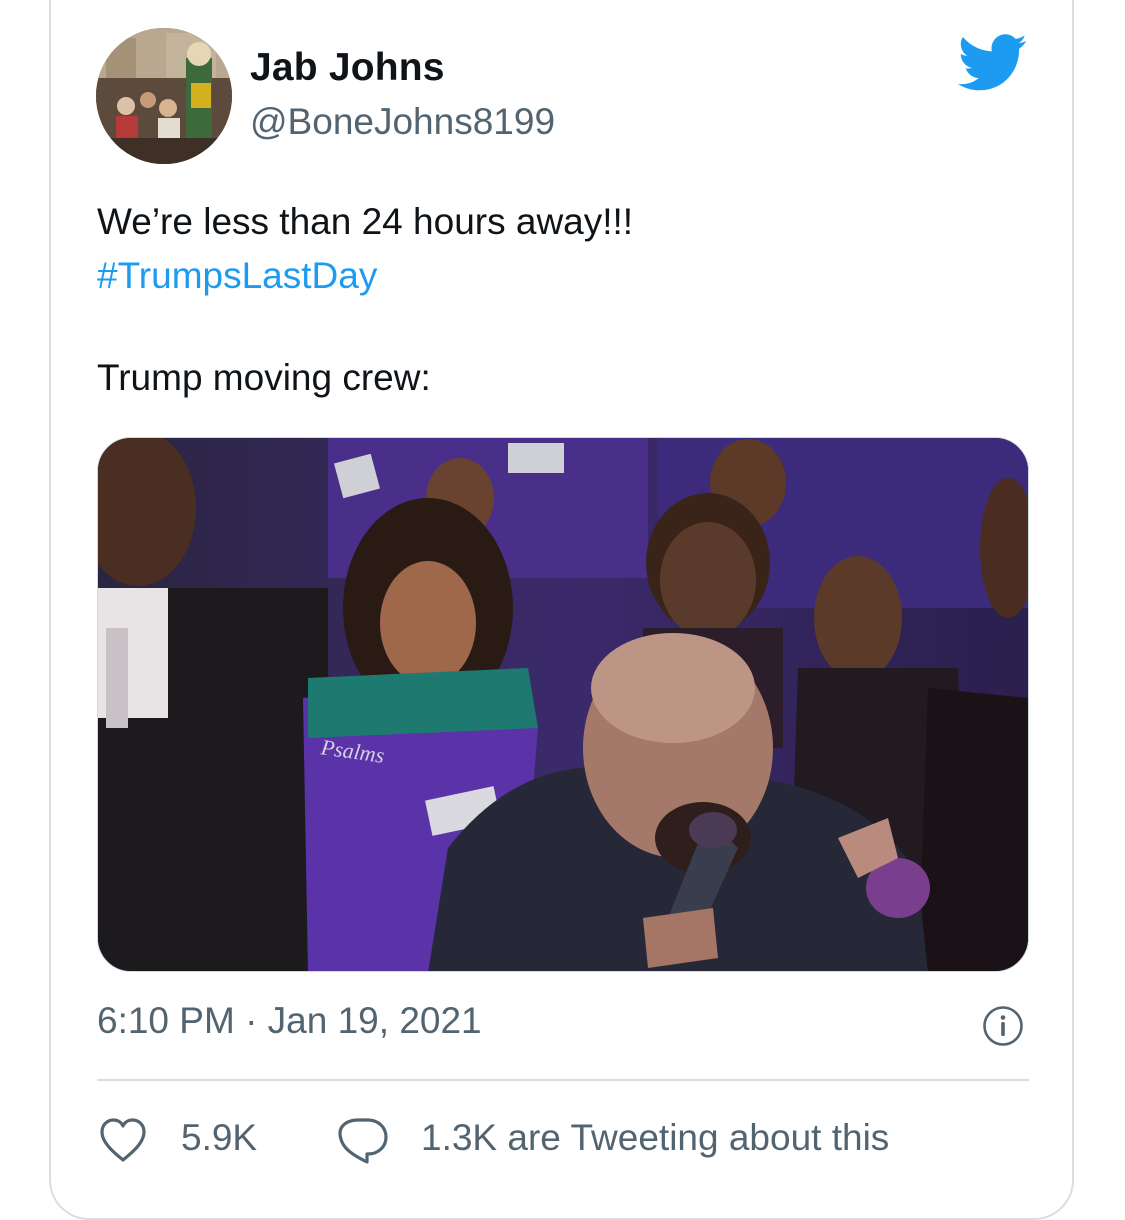 The height and width of the screenshot is (1220, 1125). I want to click on display-name: Jab Johns, so click(347, 68).